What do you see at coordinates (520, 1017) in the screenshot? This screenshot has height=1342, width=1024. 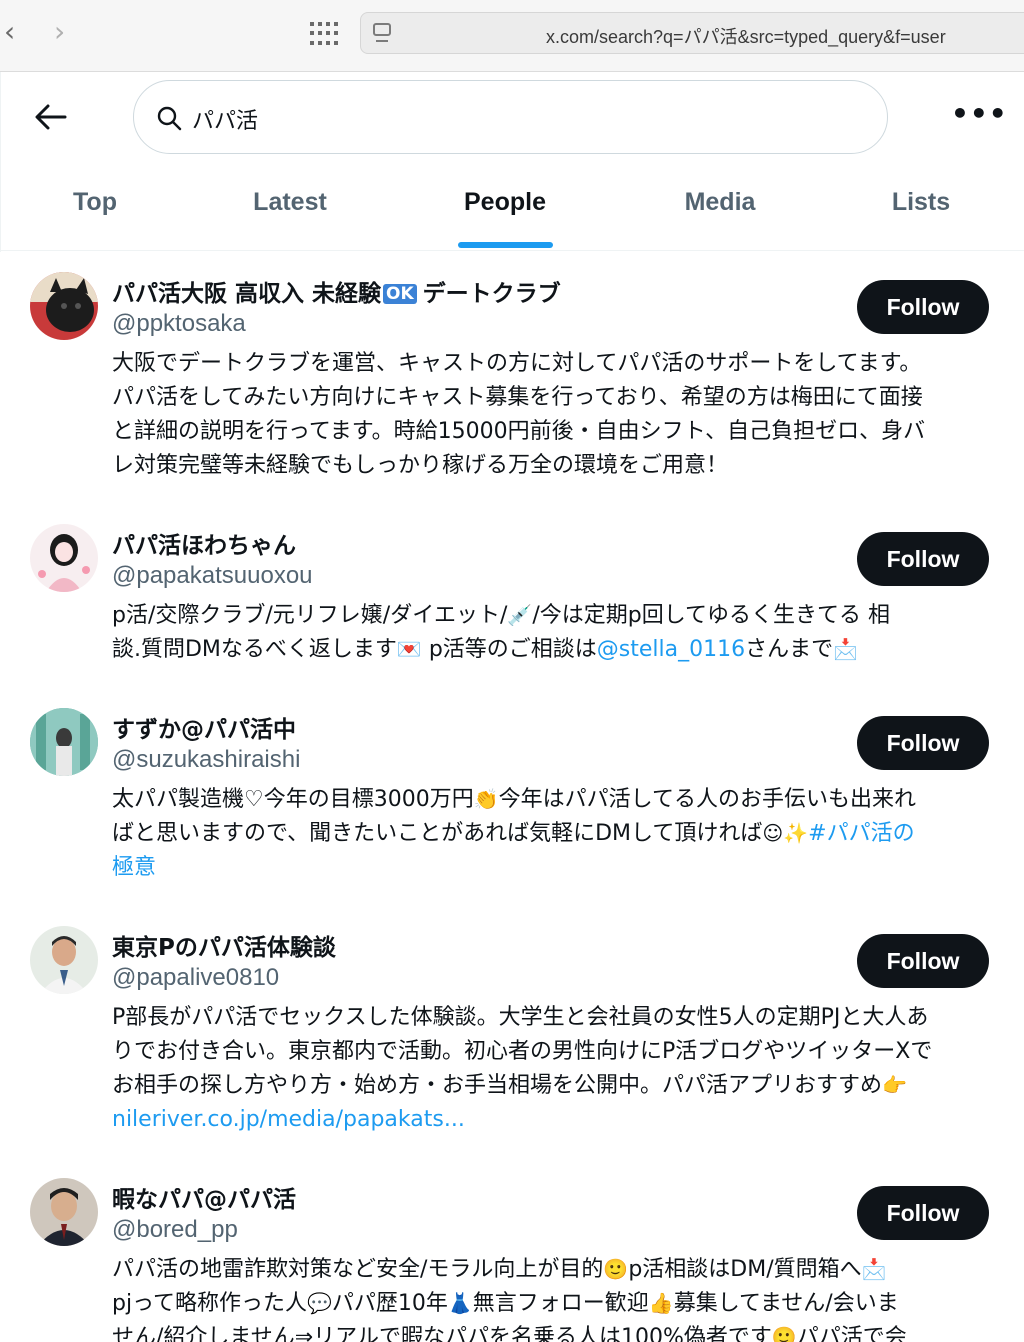 I see `bio-line: P部長がパパ活でセックスした体験談。大学生と会社員の女性5人の定期PJと大人あ` at bounding box center [520, 1017].